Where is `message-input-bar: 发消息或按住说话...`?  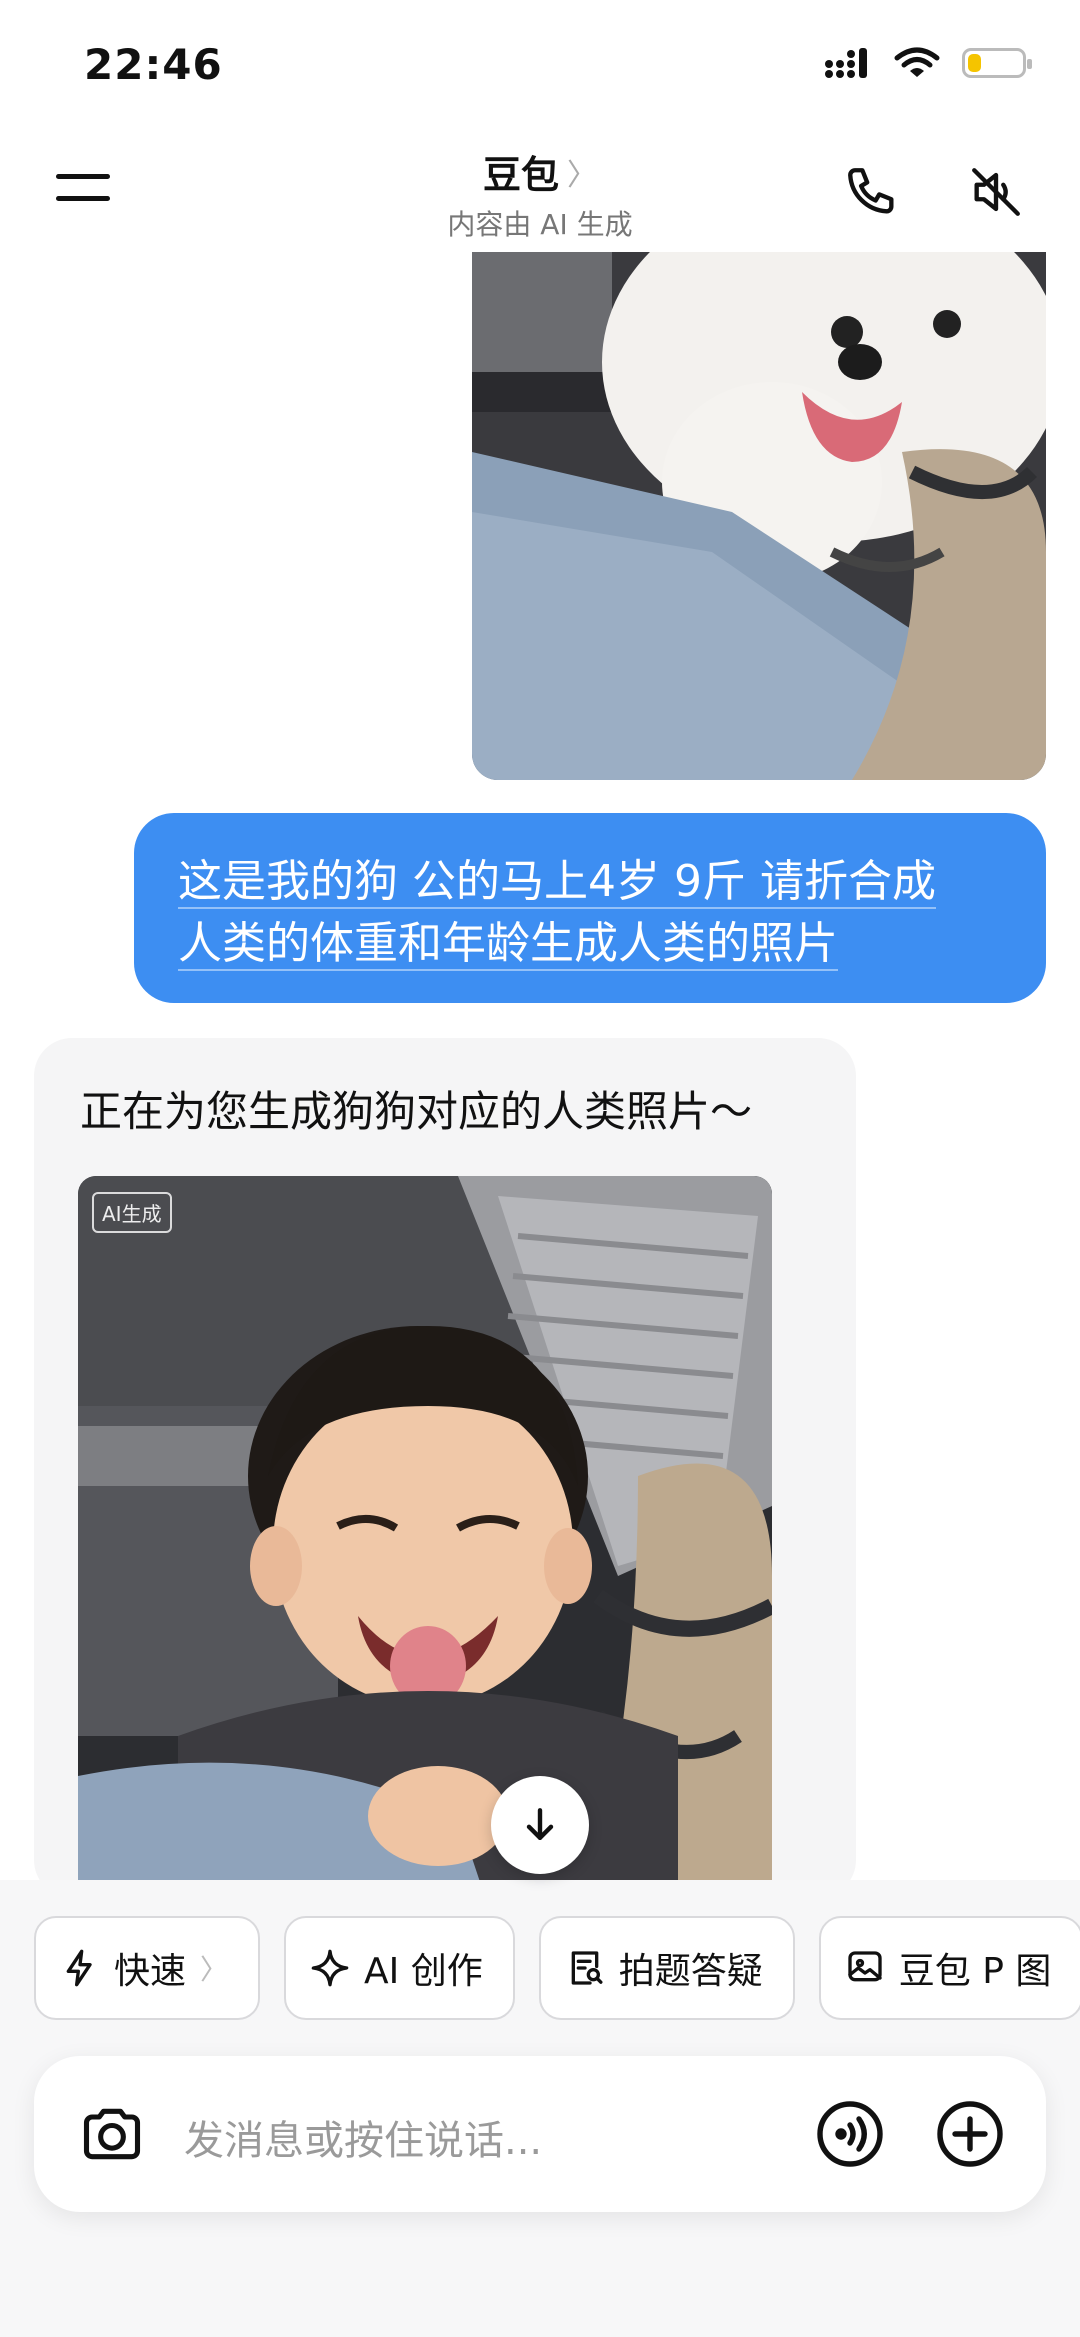
message-input-bar: 发消息或按住说话... is located at coordinates (540, 2134).